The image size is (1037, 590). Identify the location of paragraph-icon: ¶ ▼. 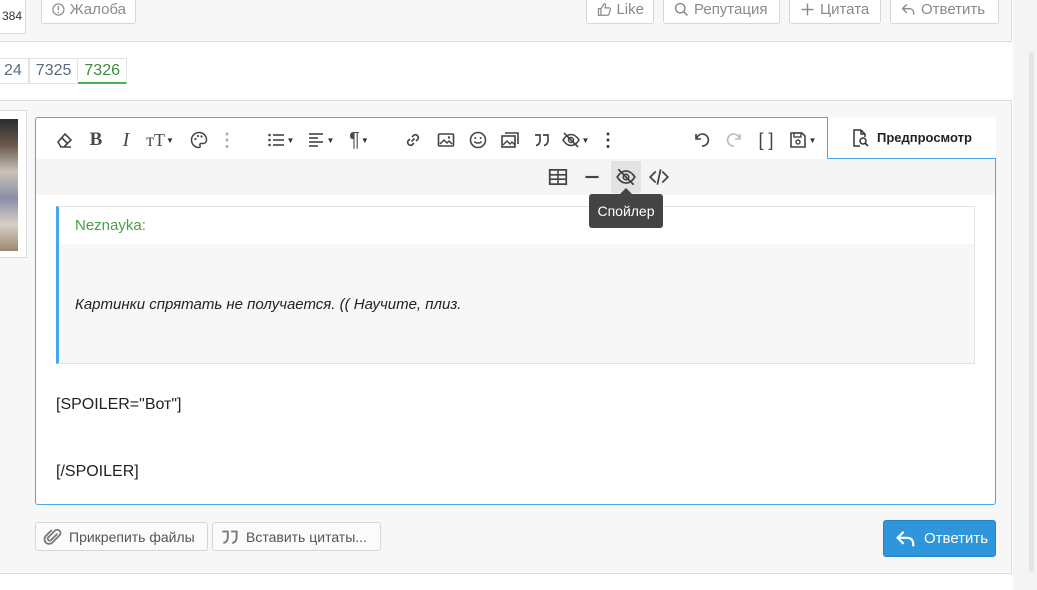
(359, 140).